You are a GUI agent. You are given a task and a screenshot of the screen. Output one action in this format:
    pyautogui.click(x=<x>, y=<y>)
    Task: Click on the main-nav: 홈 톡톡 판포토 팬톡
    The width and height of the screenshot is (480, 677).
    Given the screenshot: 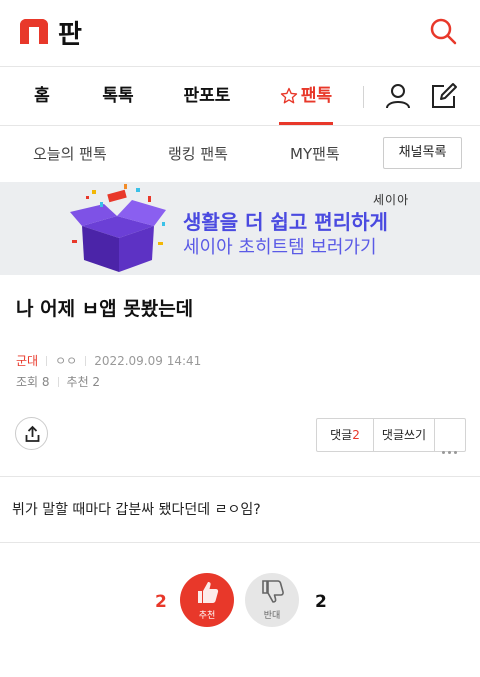 What is the action you would take?
    pyautogui.click(x=240, y=96)
    